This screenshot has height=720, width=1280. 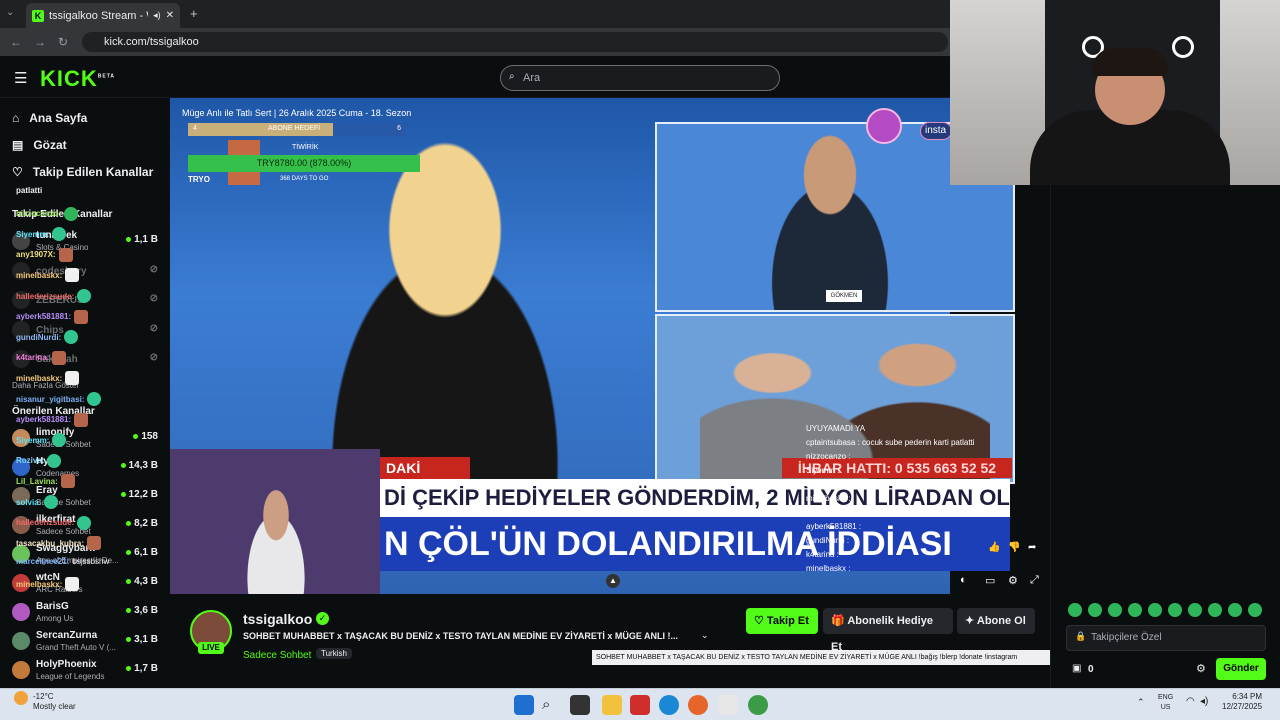 I want to click on chat-username: nizzocanzo:, so click(x=38, y=213).